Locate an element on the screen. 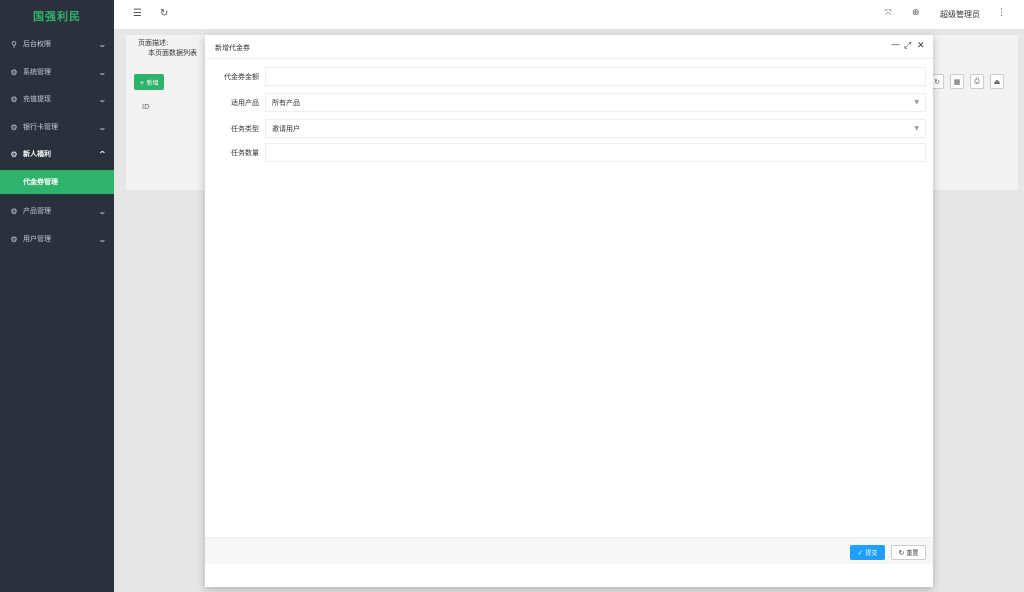  applicable-product-select: 所有产品 ▼ is located at coordinates (595, 102).